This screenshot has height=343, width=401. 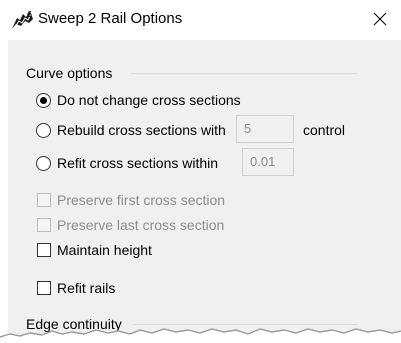 I want to click on rebuild-control-label: control, so click(x=324, y=130).